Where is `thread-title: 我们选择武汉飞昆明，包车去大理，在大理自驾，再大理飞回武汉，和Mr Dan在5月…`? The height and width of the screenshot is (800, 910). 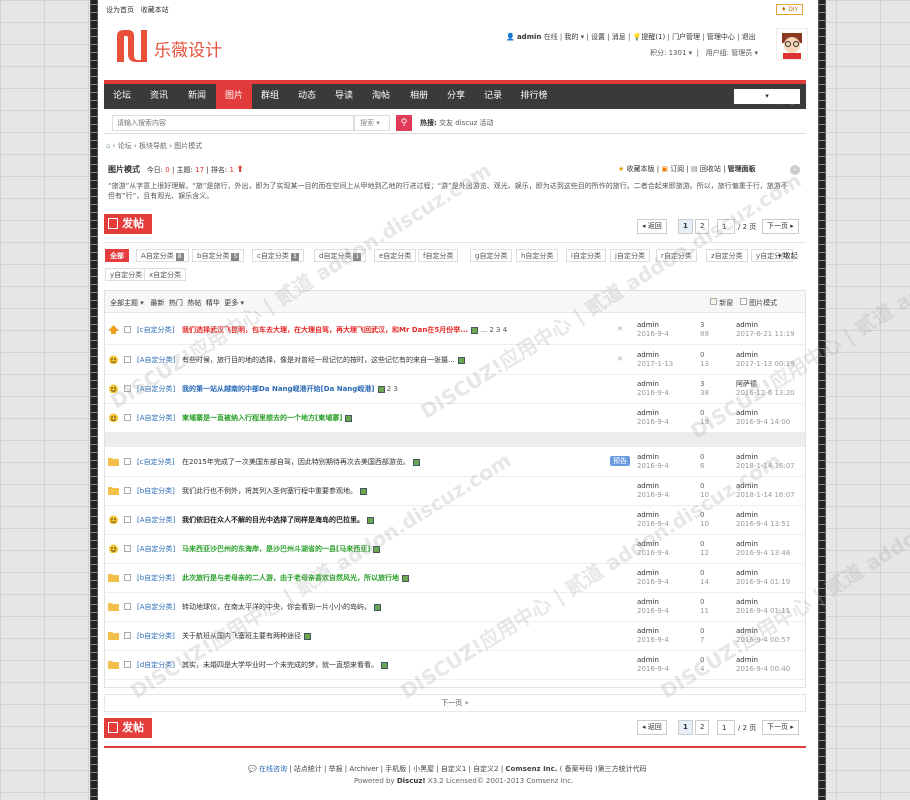 thread-title: 我们选择武汉飞昆明，包车去大理，在大理自驾，再大理飞回武汉，和Mr Dan在5月… is located at coordinates (325, 330).